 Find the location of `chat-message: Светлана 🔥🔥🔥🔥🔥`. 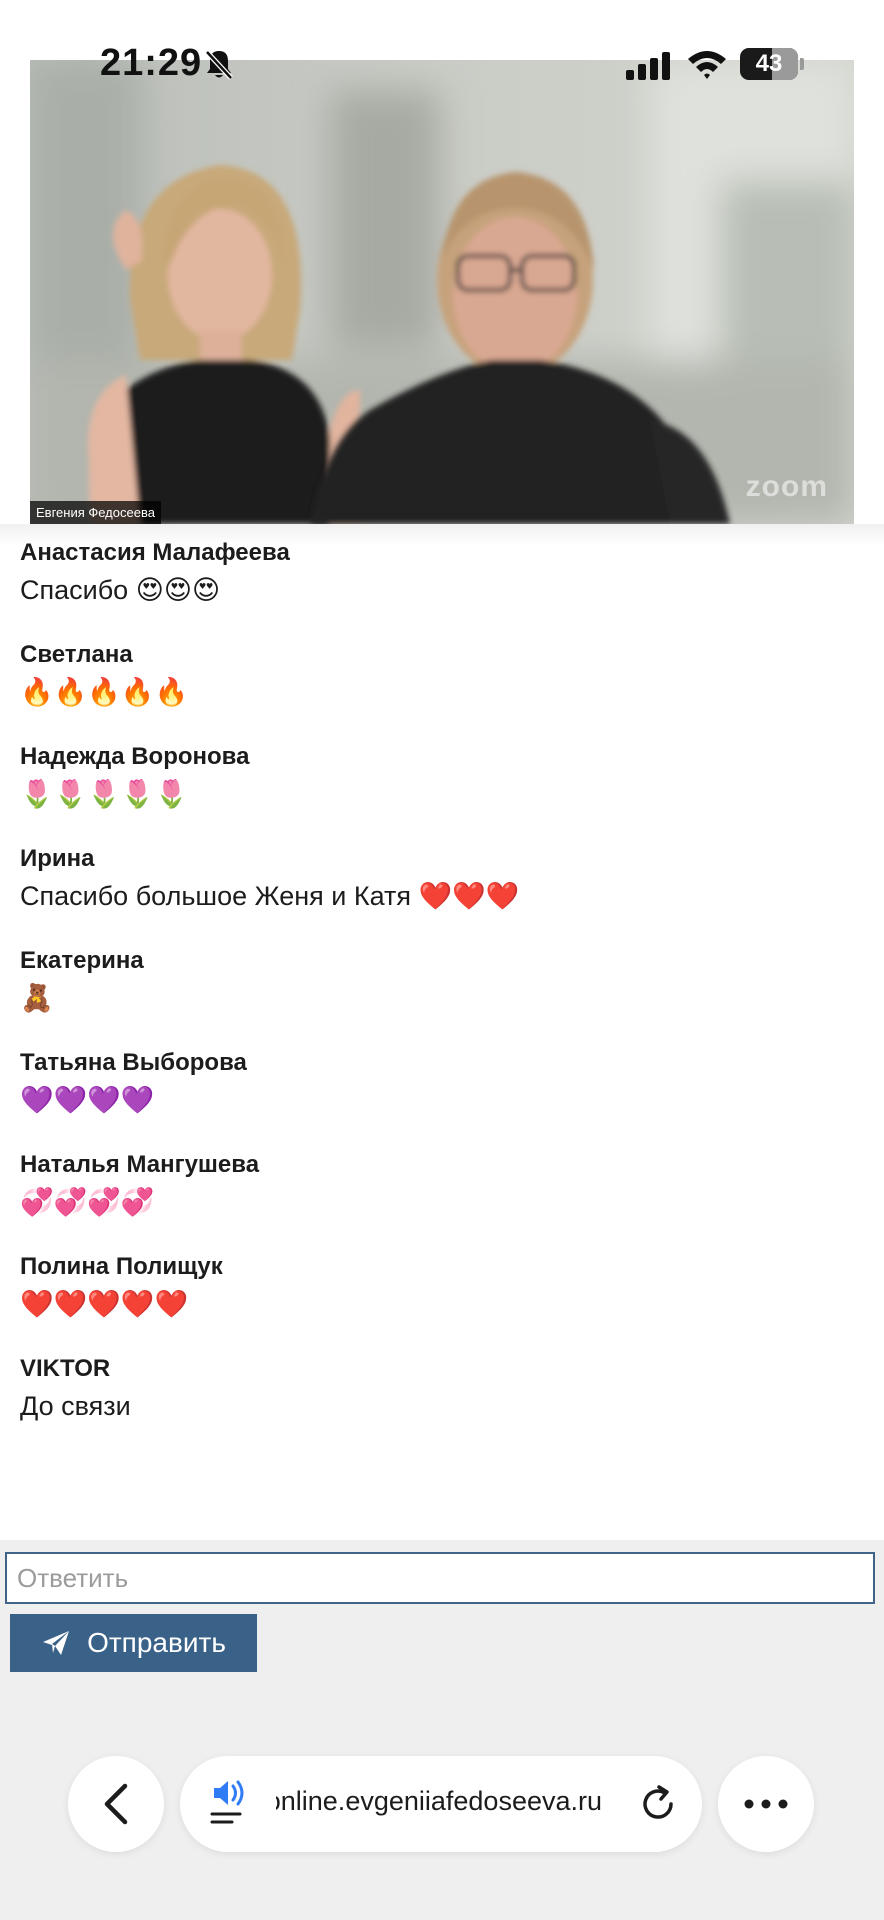

chat-message: Светлана 🔥🔥🔥🔥🔥 is located at coordinates (440, 691).